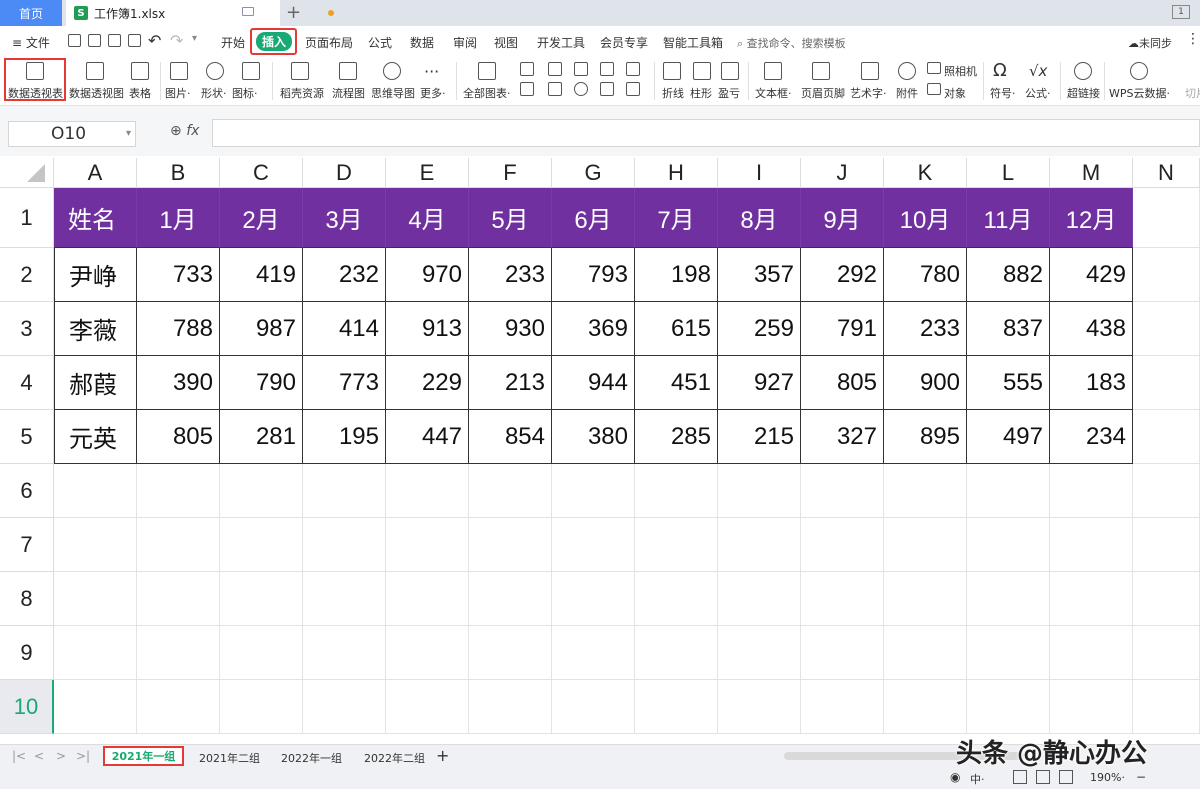 Image resolution: width=1200 pixels, height=789 pixels. I want to click on more-menu-icon: ⋮, so click(1193, 39).